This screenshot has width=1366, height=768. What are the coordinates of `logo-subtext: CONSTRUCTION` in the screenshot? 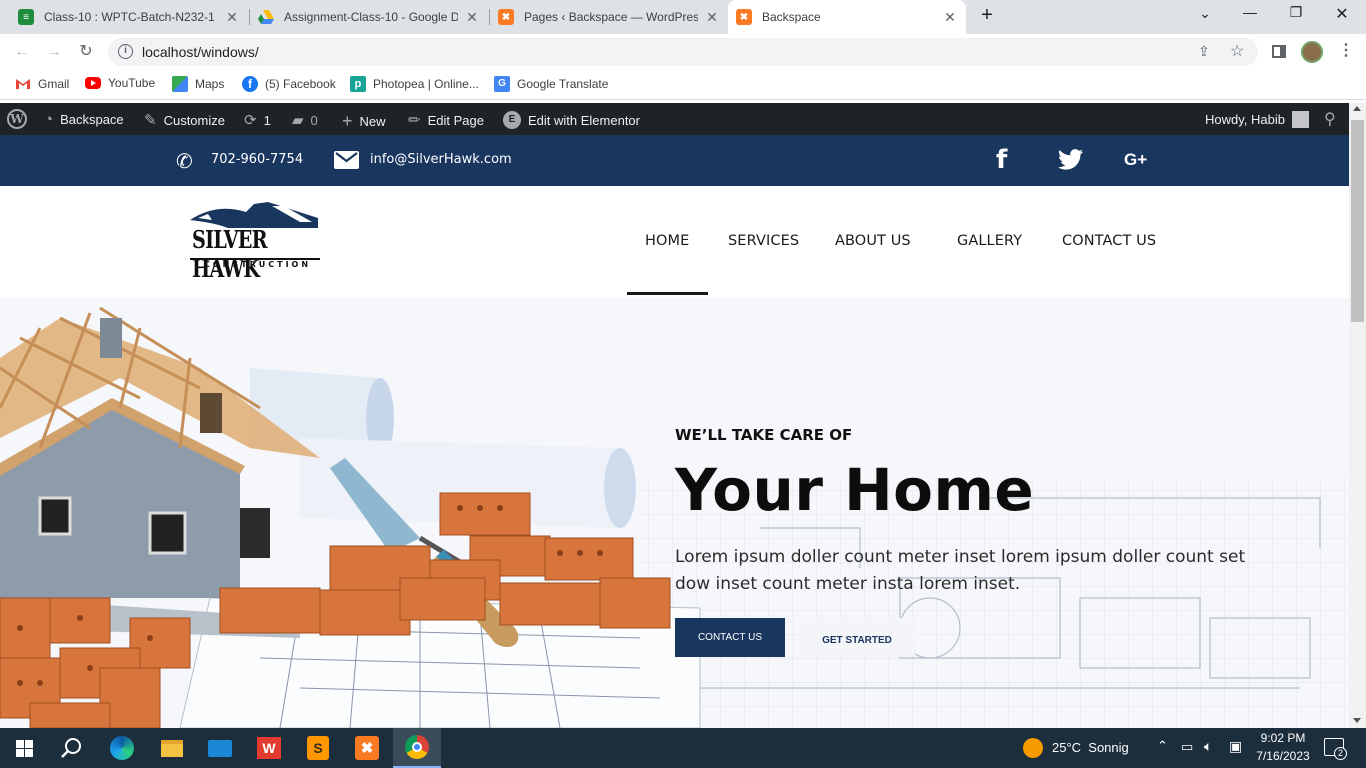 It's located at (258, 264).